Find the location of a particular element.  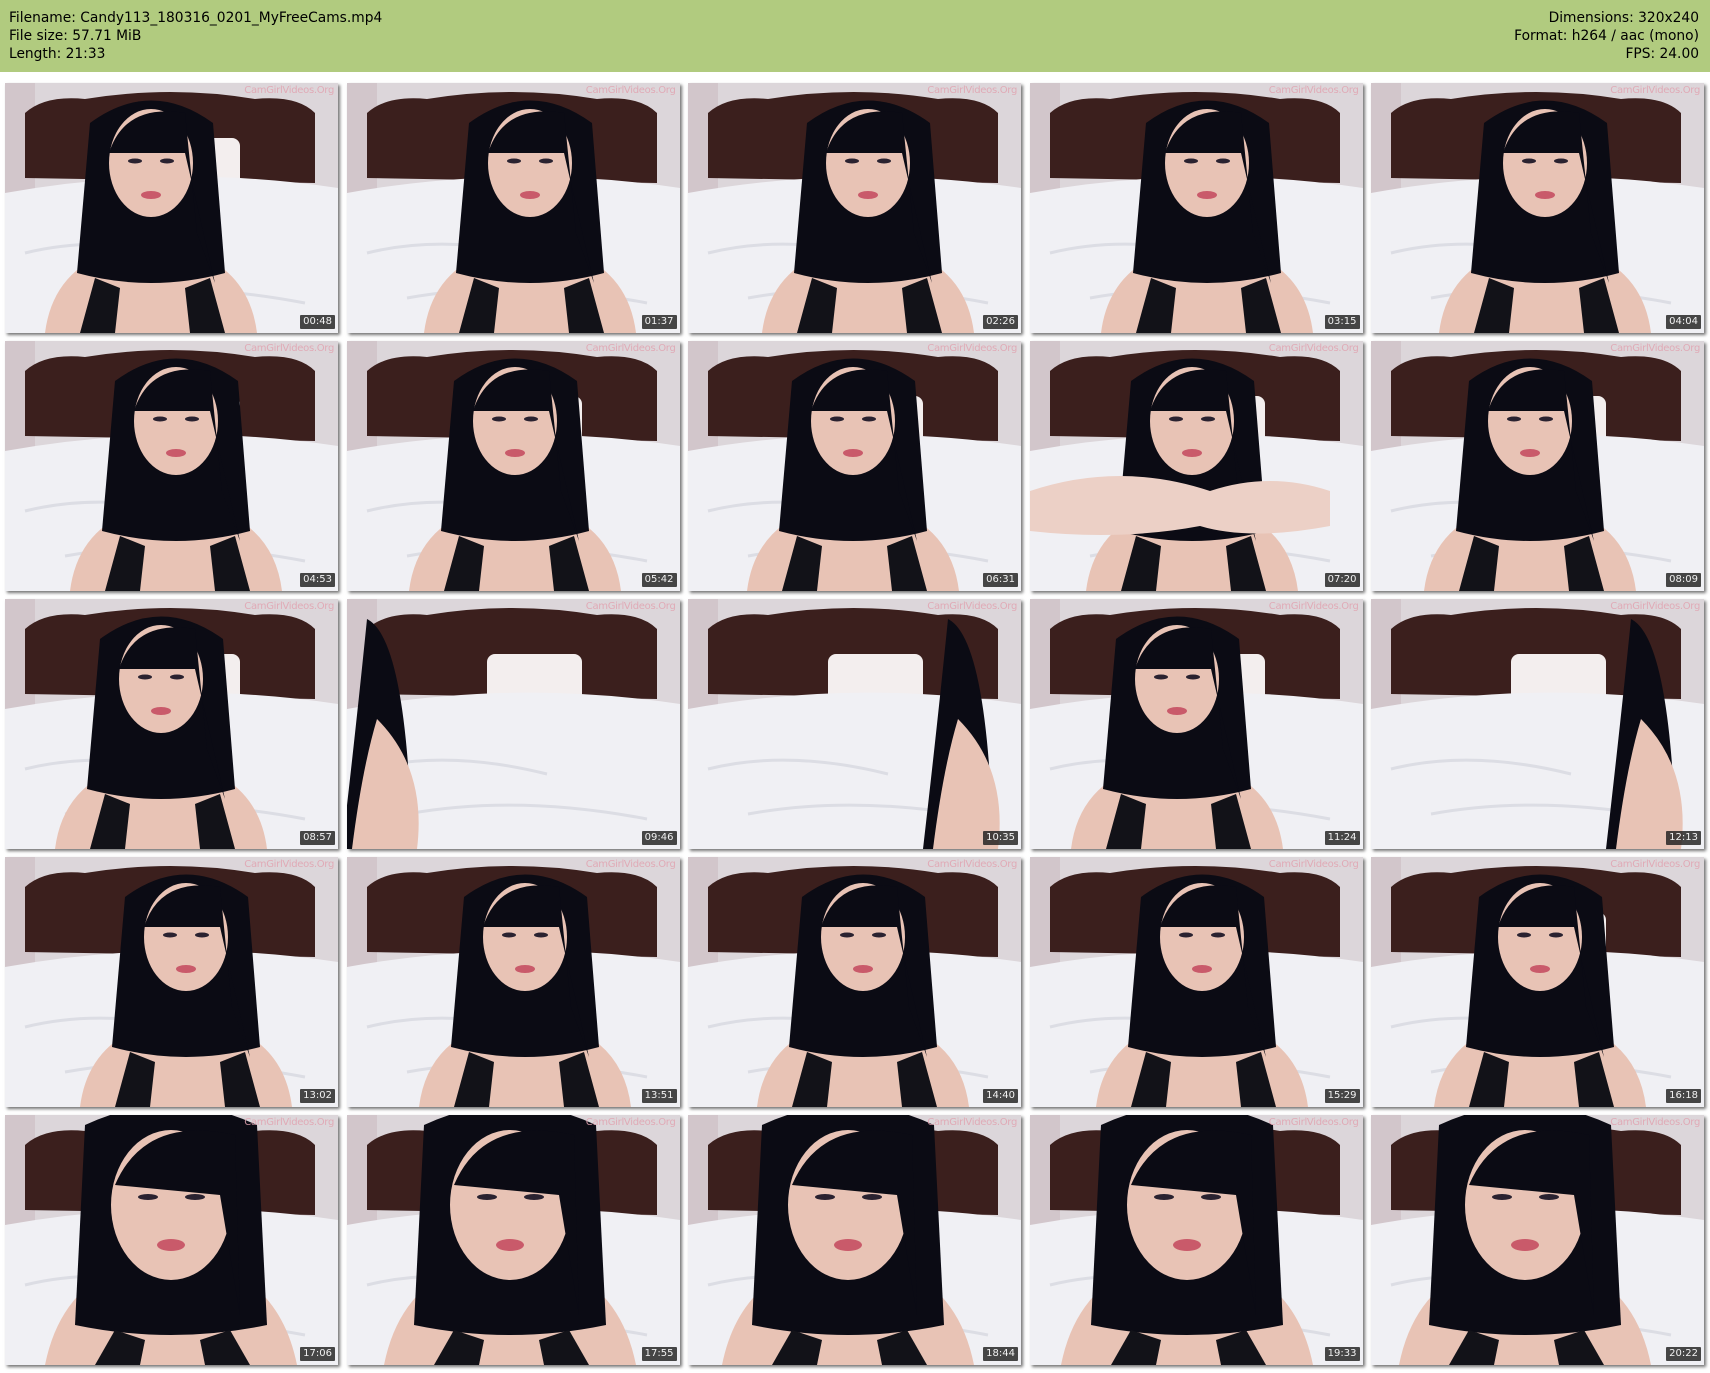

video-thumbnail: CamGirlVideos.Org 11:24 is located at coordinates (1196, 724).